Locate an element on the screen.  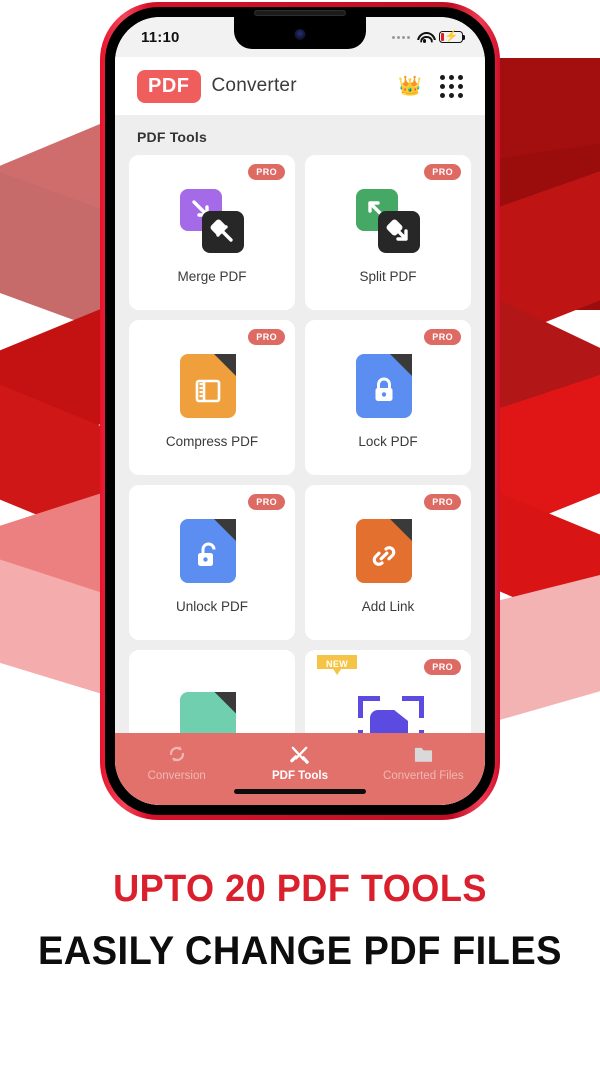
compress-pdf-icon is located at coordinates (212, 386).